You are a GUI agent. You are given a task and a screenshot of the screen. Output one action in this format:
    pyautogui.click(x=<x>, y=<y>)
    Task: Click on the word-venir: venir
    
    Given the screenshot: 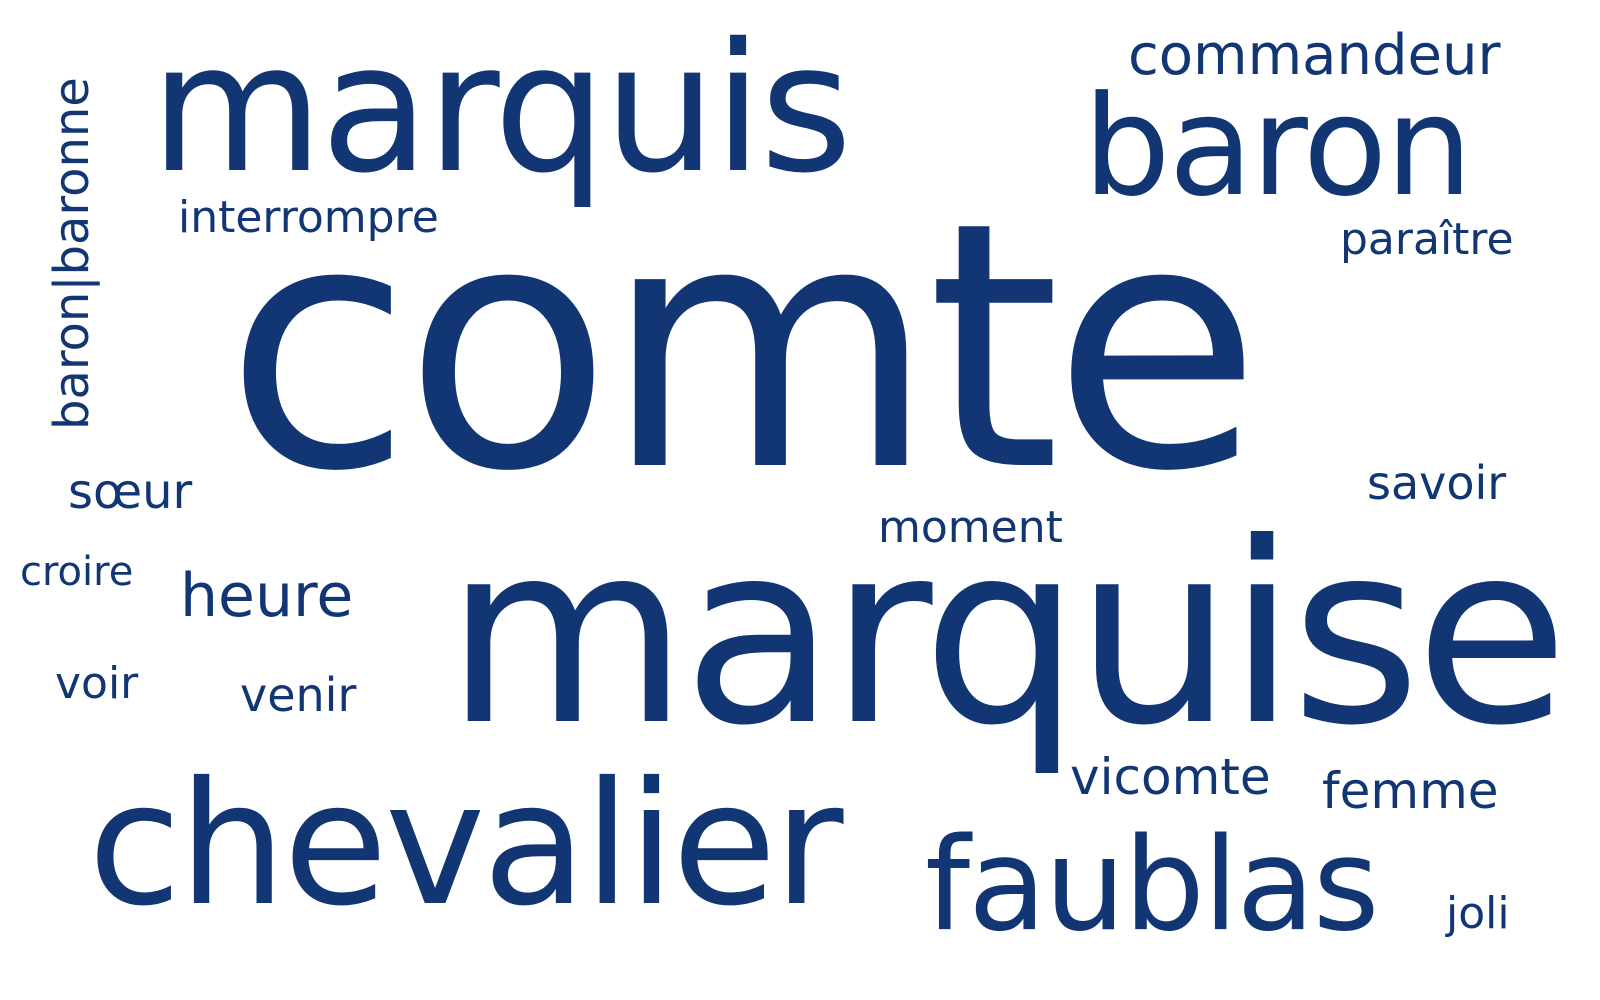 What is the action you would take?
    pyautogui.click(x=298, y=695)
    